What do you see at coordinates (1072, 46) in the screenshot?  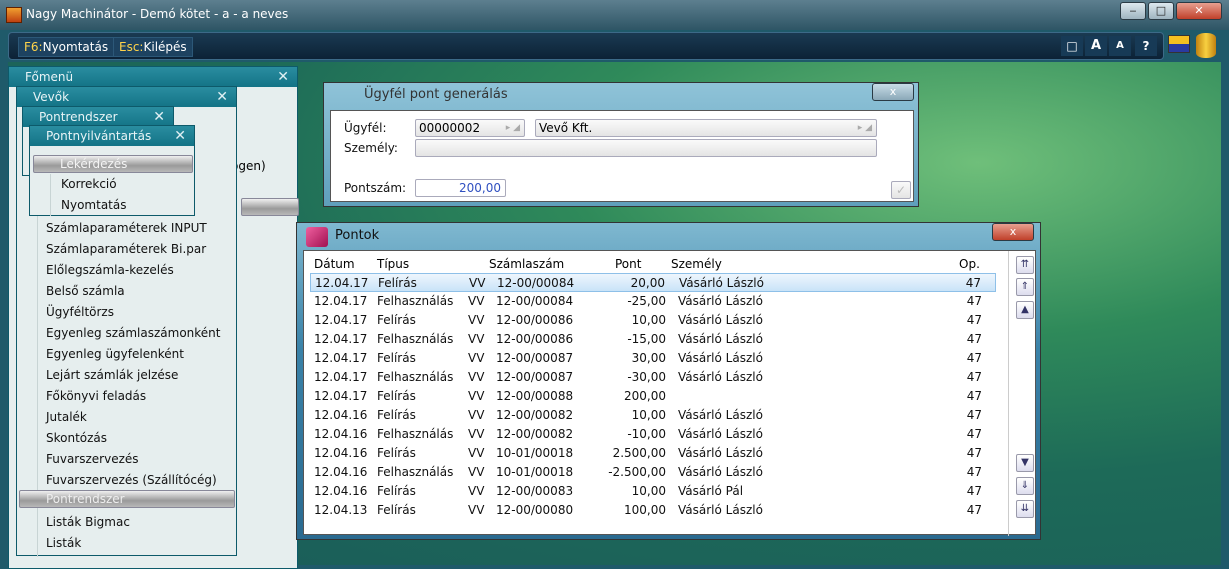 I see `window-mode-icon: □` at bounding box center [1072, 46].